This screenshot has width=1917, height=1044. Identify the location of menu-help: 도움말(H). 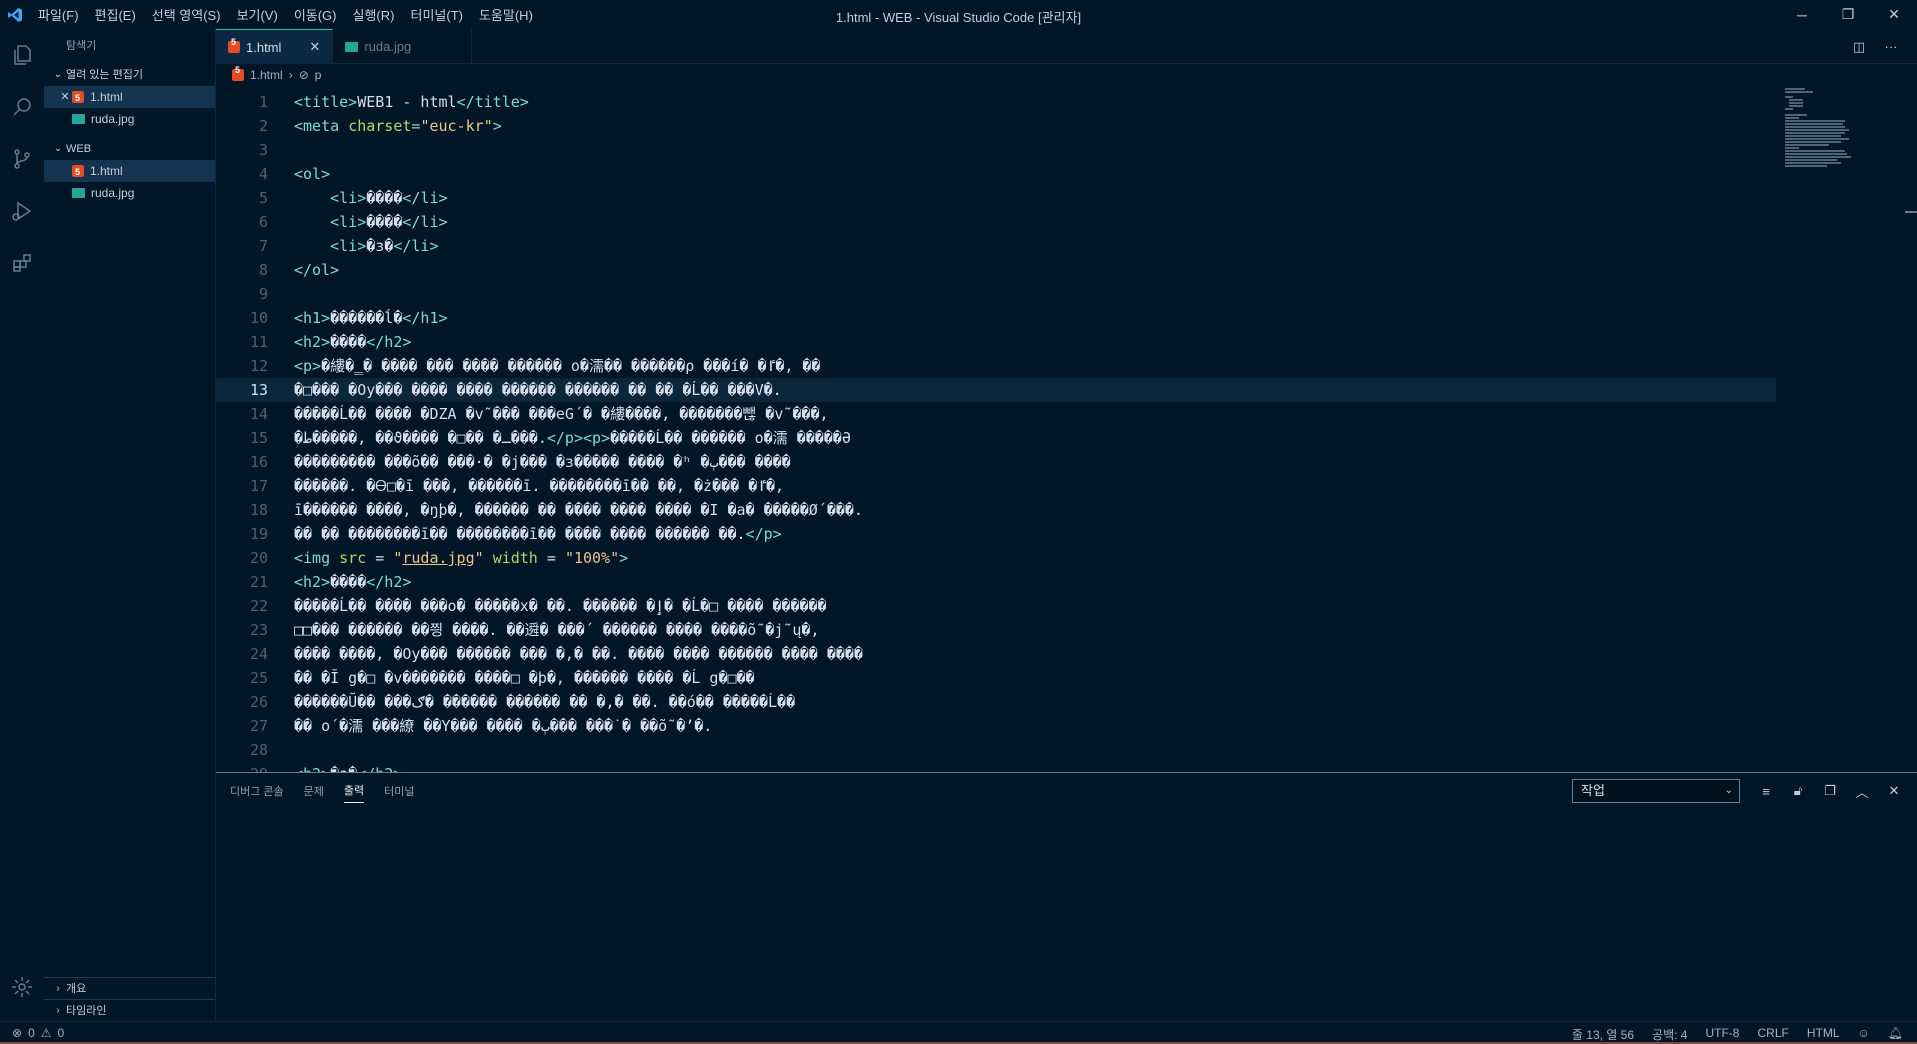
(506, 14).